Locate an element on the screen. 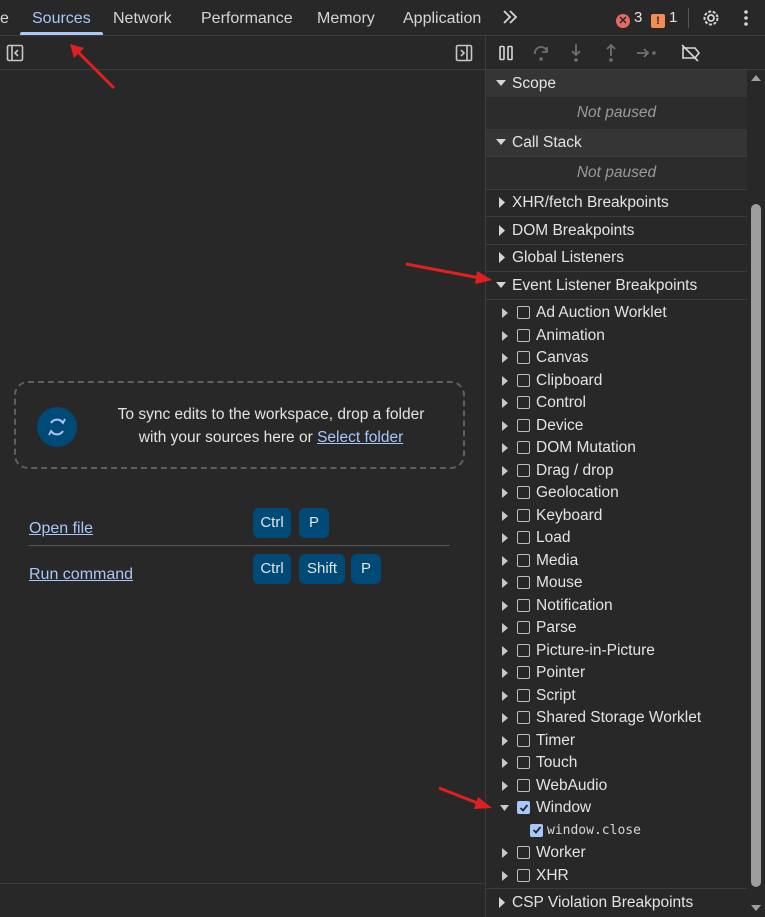 This screenshot has height=917, width=765. settings-gear-icon is located at coordinates (711, 18).